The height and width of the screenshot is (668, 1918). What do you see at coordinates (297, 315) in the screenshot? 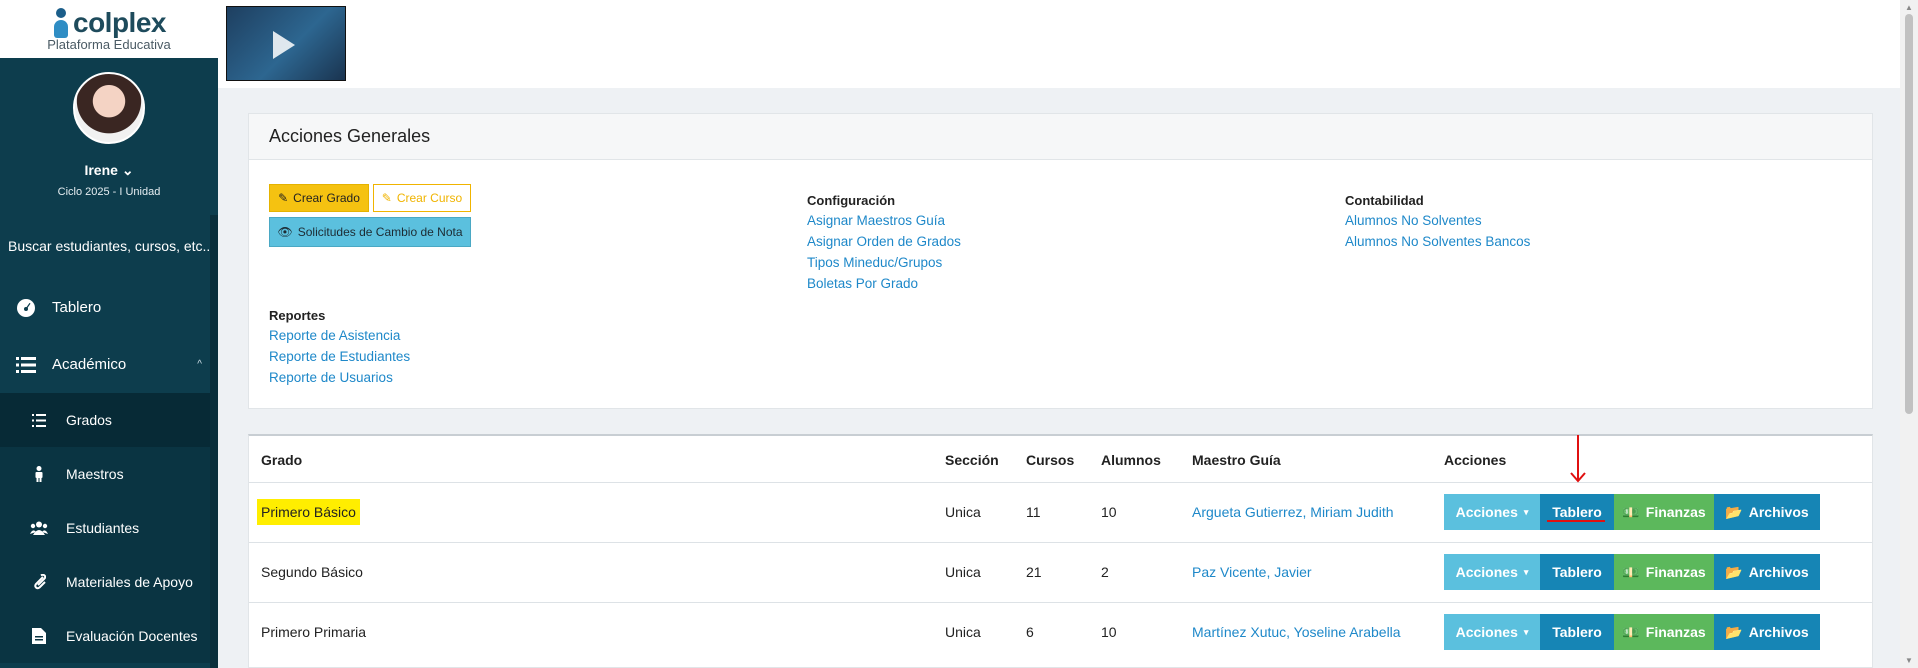
I see `reportes-title: Reportes` at bounding box center [297, 315].